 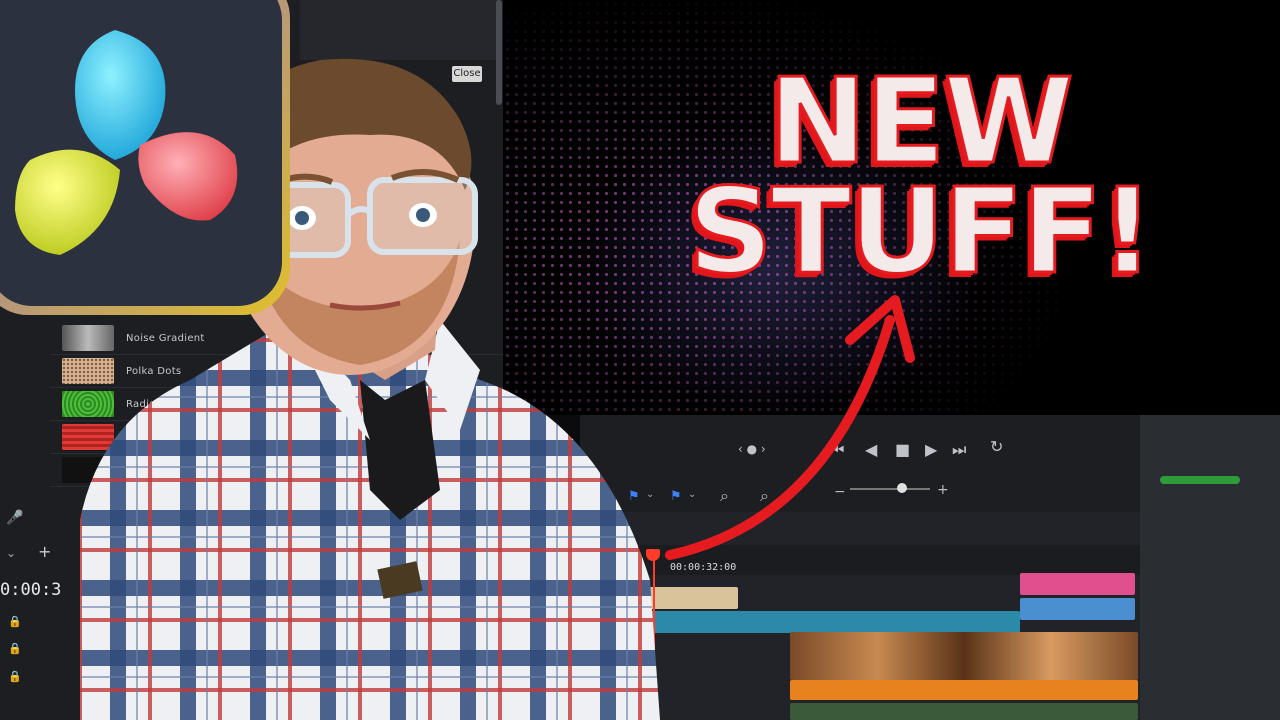 I want to click on davinci-resolve-logo, so click(x=145, y=157).